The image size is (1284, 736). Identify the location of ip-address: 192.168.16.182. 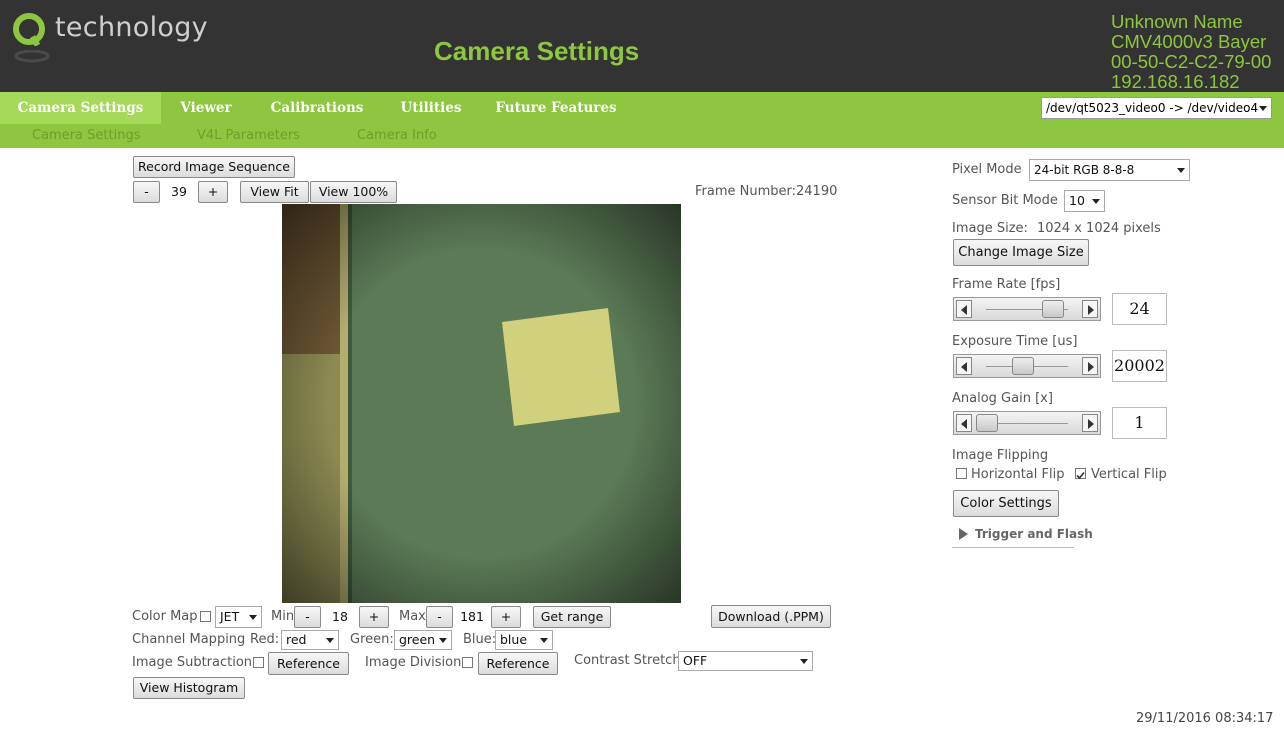
(1175, 81).